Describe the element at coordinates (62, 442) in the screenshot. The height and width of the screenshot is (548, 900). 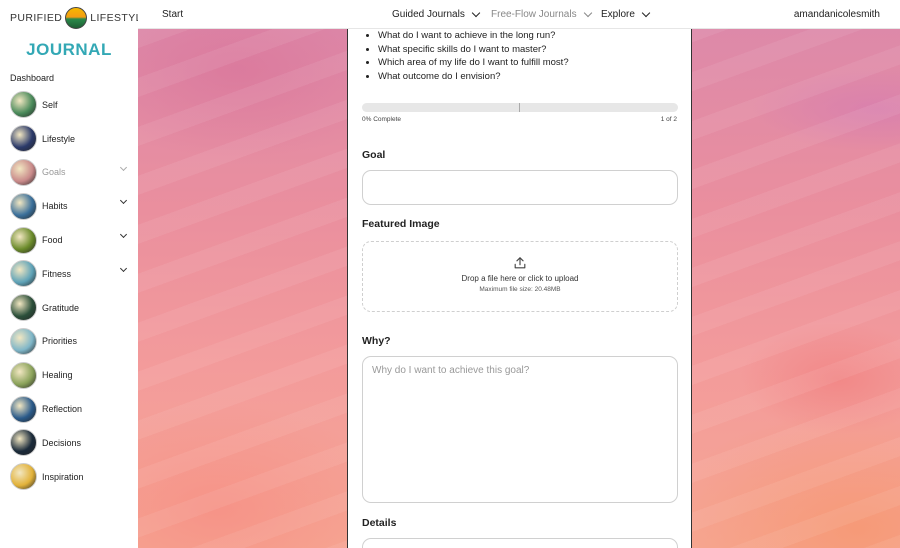
I see `sidebar-item-label: Decisions` at that location.